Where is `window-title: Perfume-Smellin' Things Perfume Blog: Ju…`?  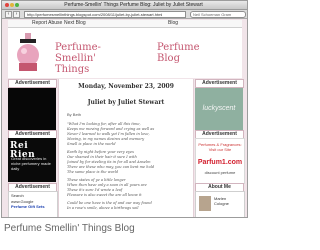
window-title: Perfume-Smellin' Things Perfume Blog: Ju… is located at coordinates (133, 5).